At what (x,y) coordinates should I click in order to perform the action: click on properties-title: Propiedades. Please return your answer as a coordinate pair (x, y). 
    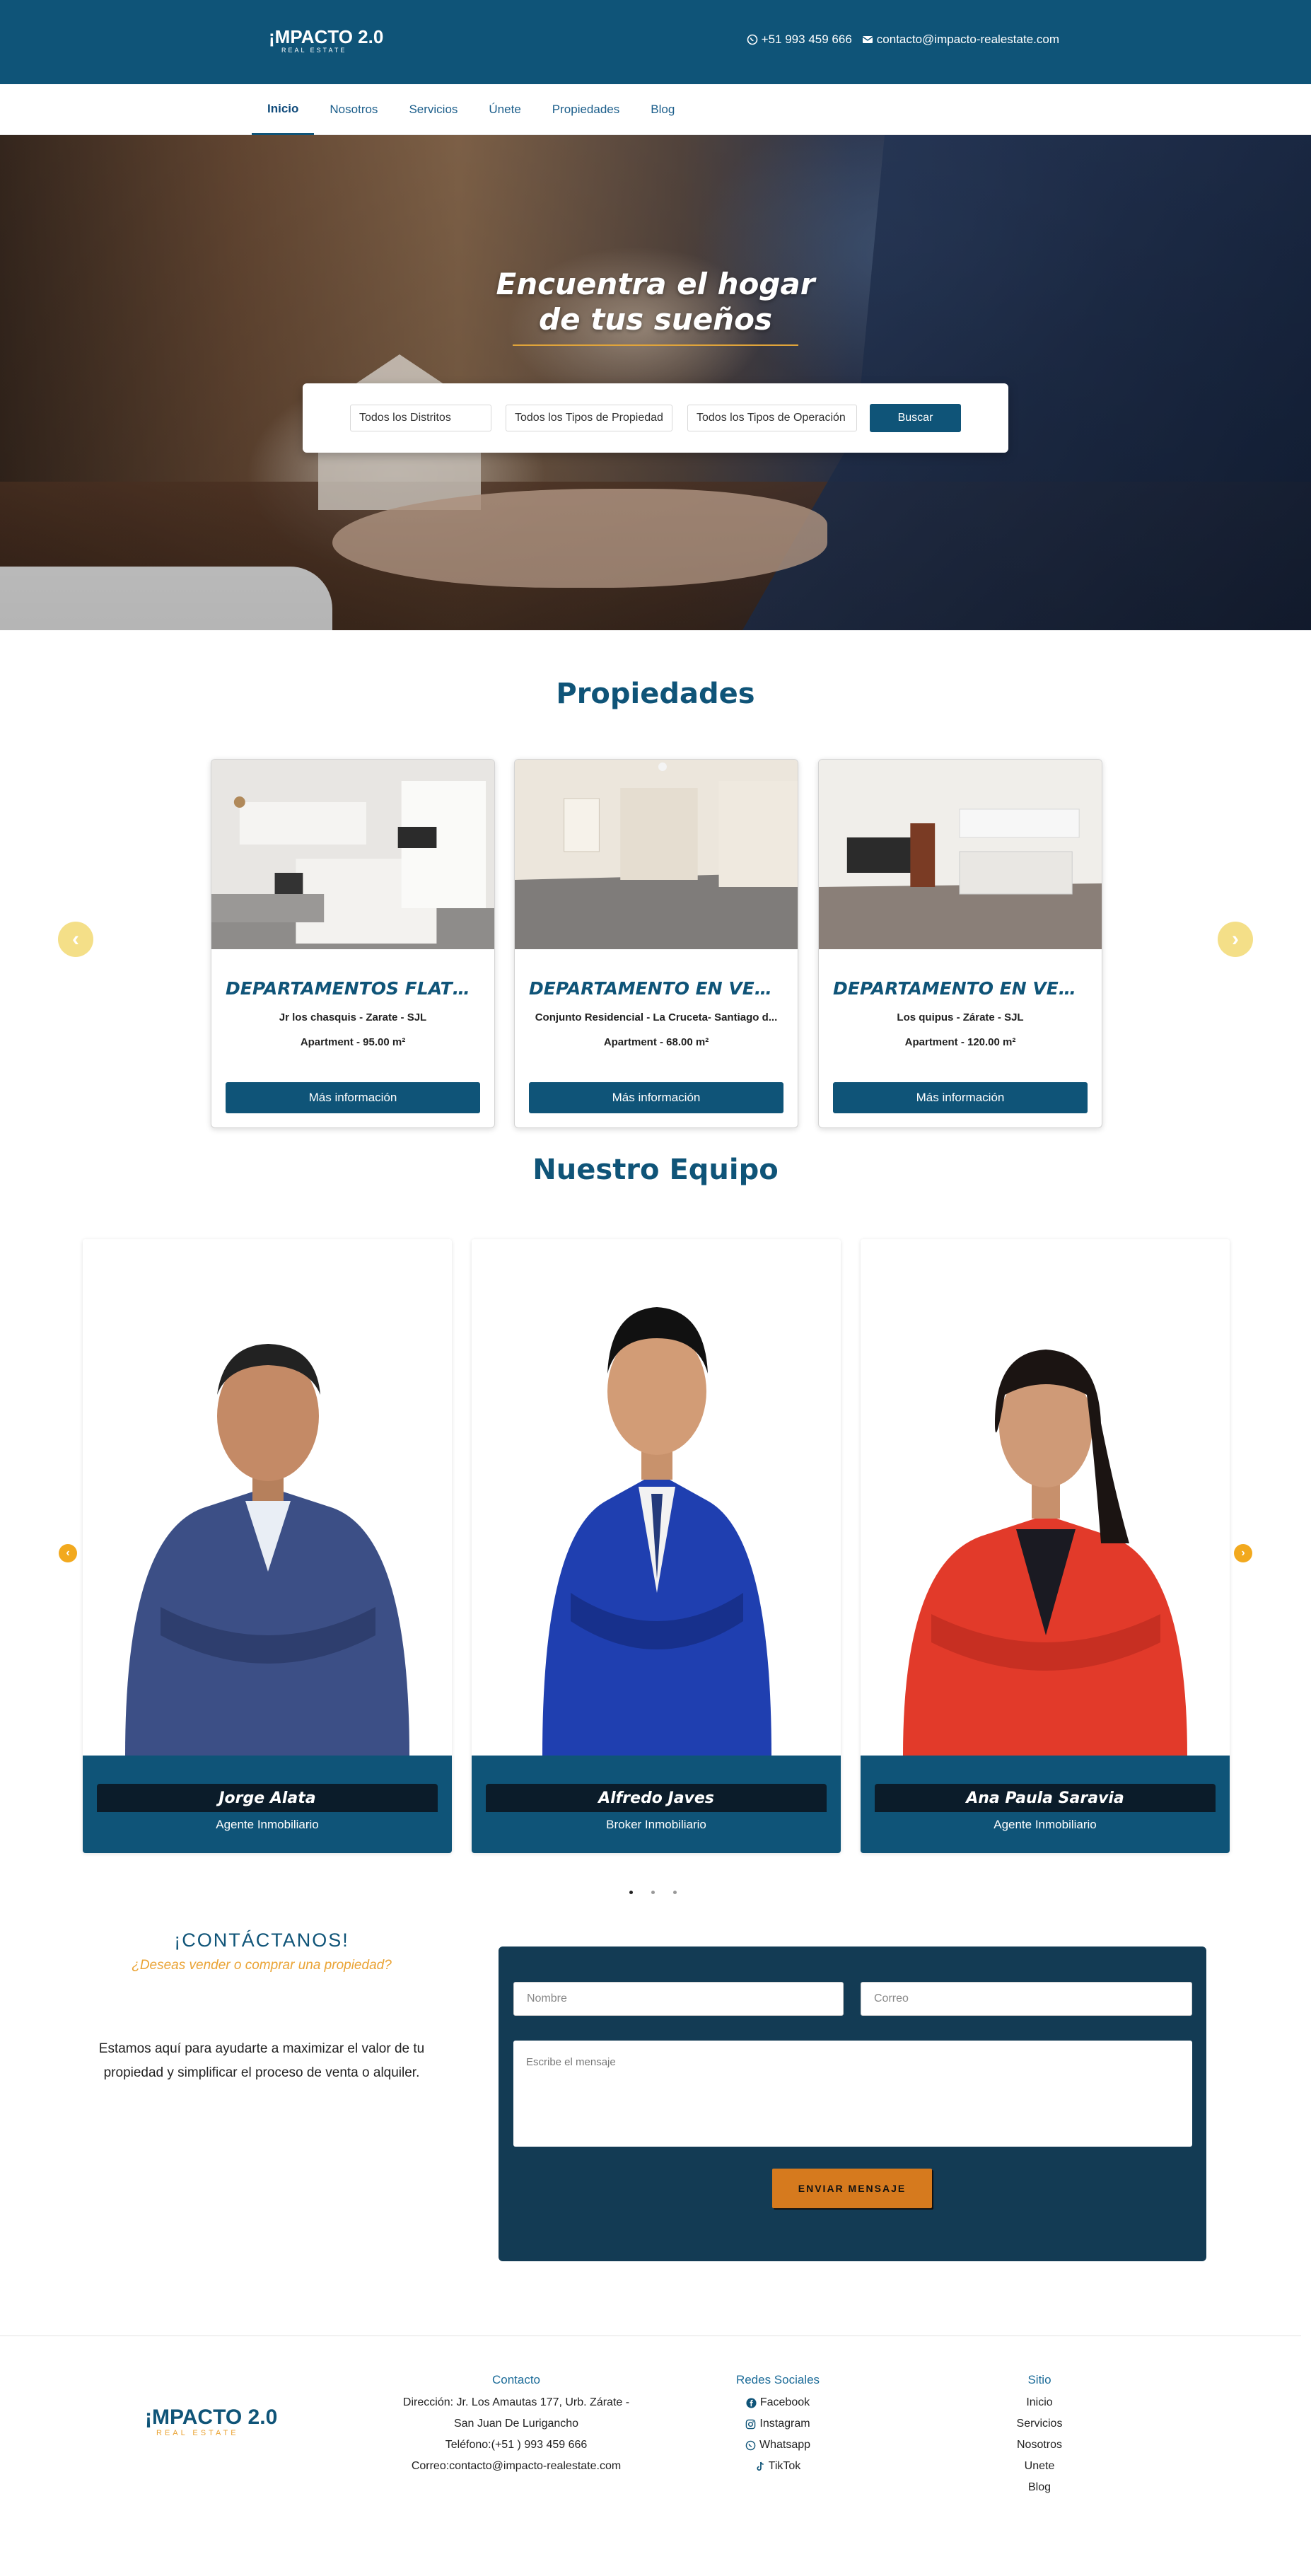
    Looking at the image, I should click on (656, 694).